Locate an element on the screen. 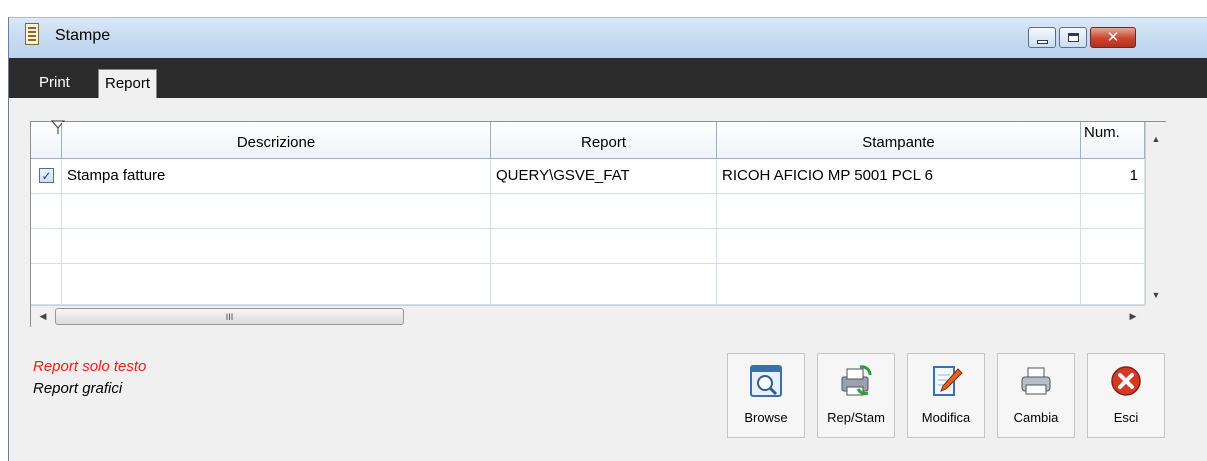 This screenshot has width=1207, height=461. rep-stam-button: Rep/Stam is located at coordinates (856, 395).